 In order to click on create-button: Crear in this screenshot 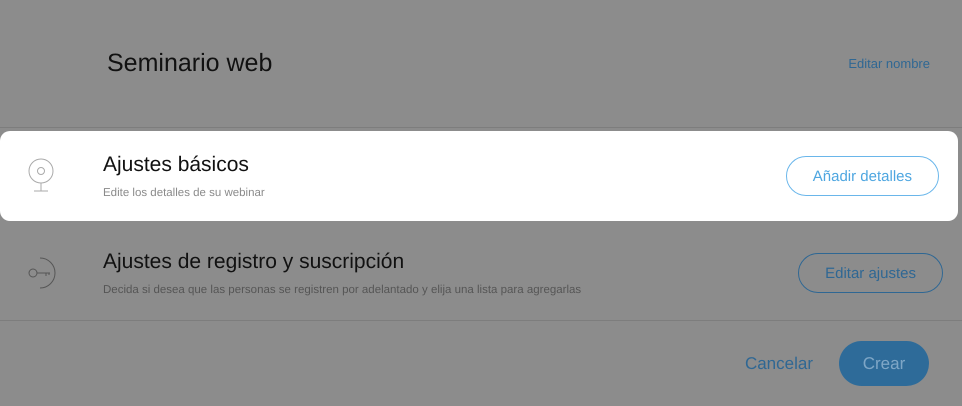, I will do `click(884, 363)`.